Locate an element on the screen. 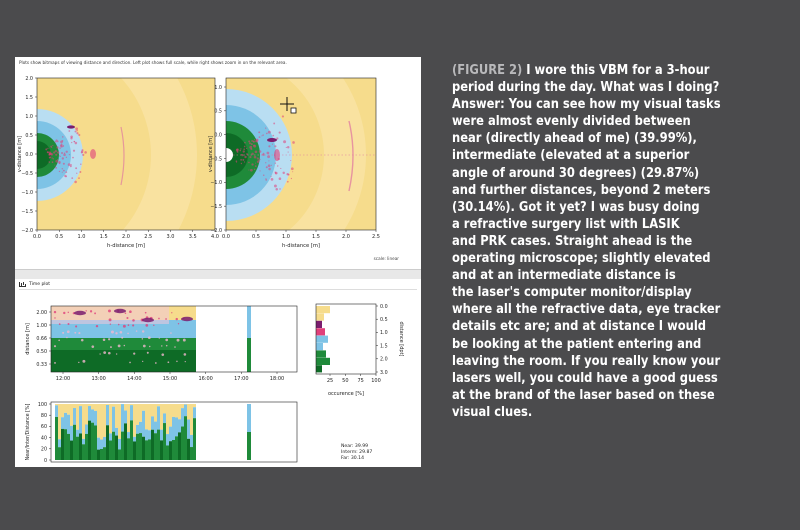 Image resolution: width=800 pixels, height=530 pixels. left-ytick-label: 1.0 is located at coordinates (29, 117).